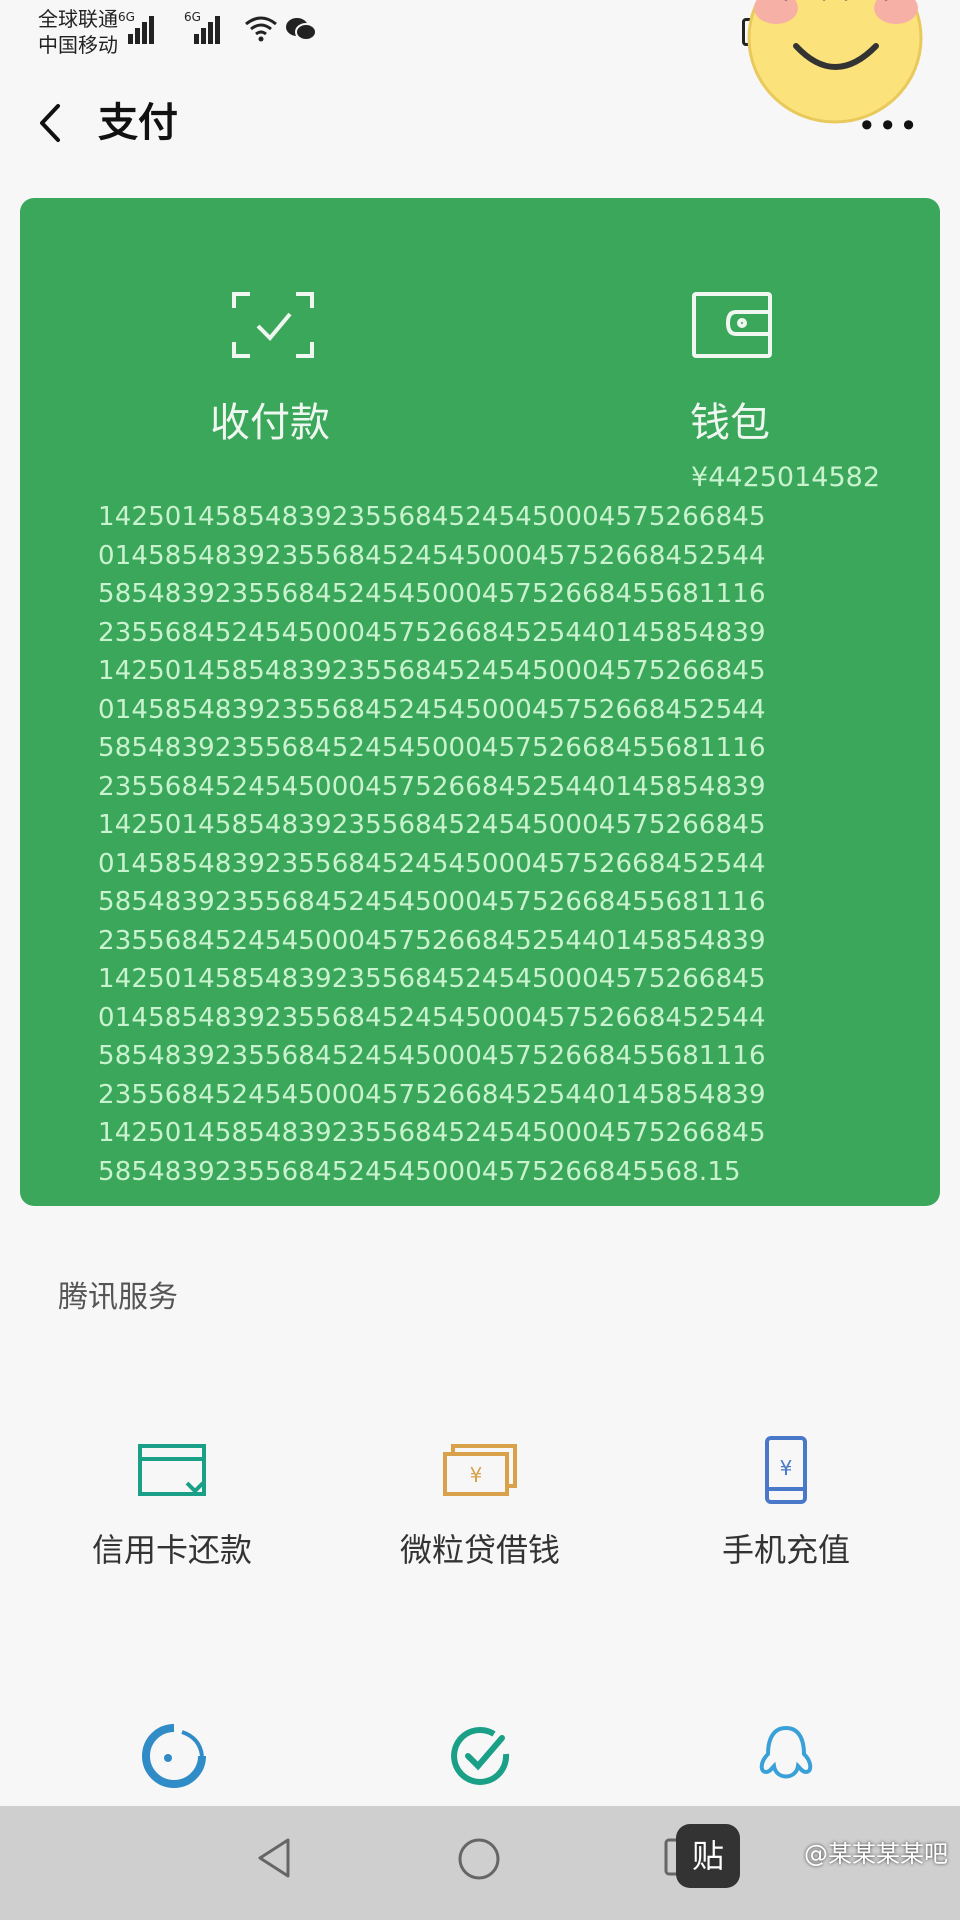 The height and width of the screenshot is (1920, 960). I want to click on wallet-balance-lead: ¥4425014582, so click(785, 477).